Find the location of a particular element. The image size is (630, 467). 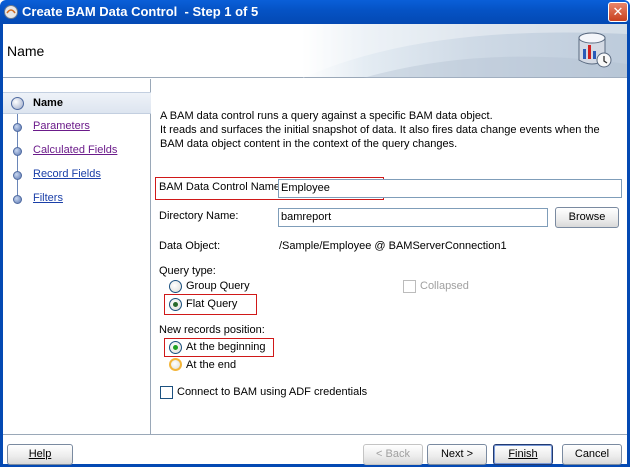

wizard-header: Name is located at coordinates (315, 51).